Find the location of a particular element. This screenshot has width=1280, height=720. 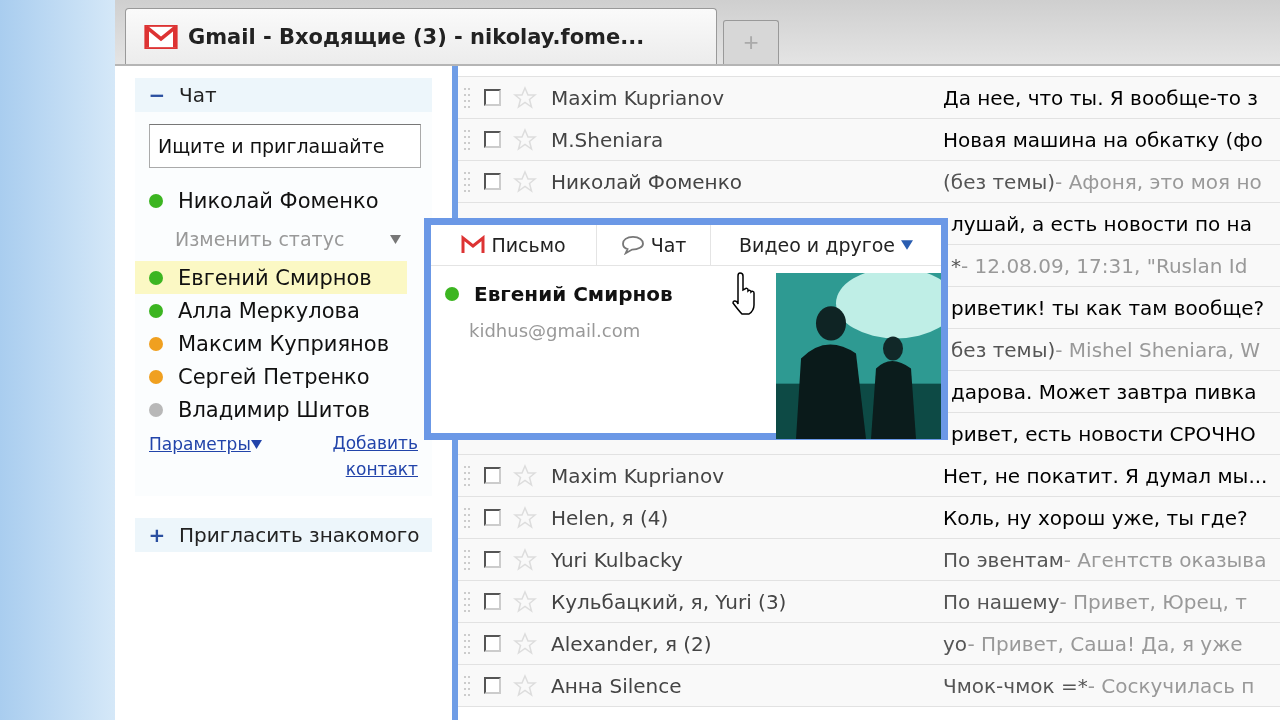

options-link: Параметры is located at coordinates (200, 444).